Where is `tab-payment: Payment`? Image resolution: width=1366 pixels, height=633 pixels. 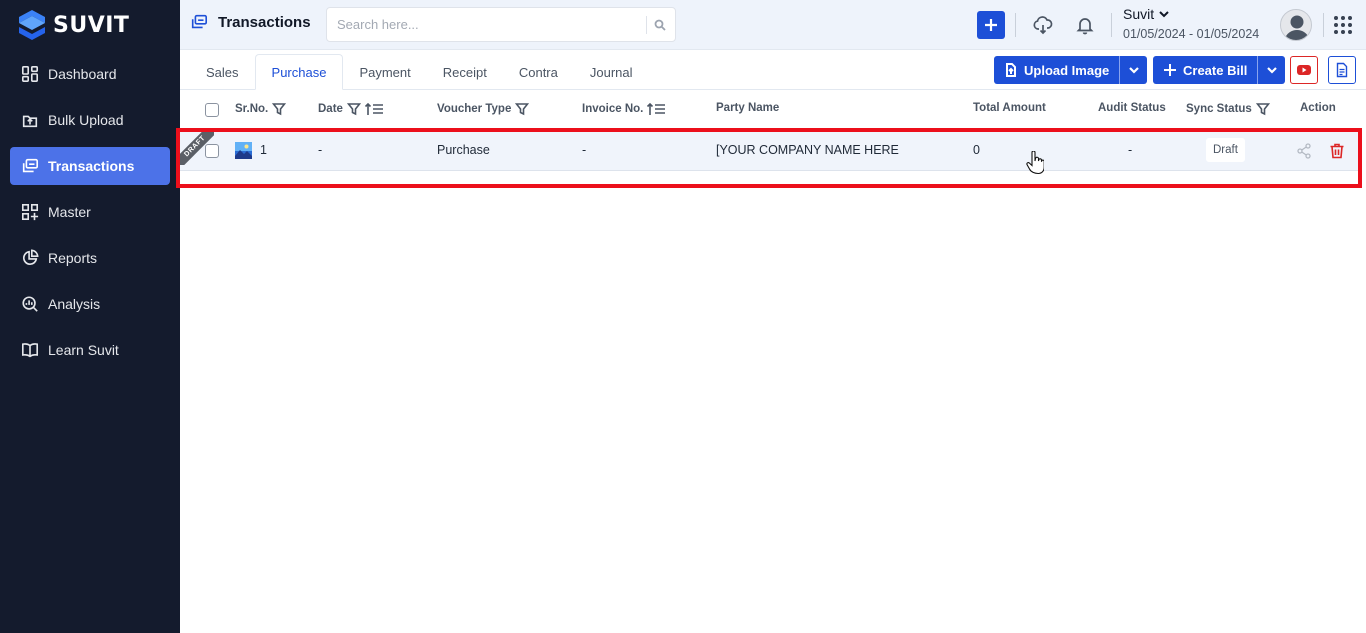 tab-payment: Payment is located at coordinates (384, 72).